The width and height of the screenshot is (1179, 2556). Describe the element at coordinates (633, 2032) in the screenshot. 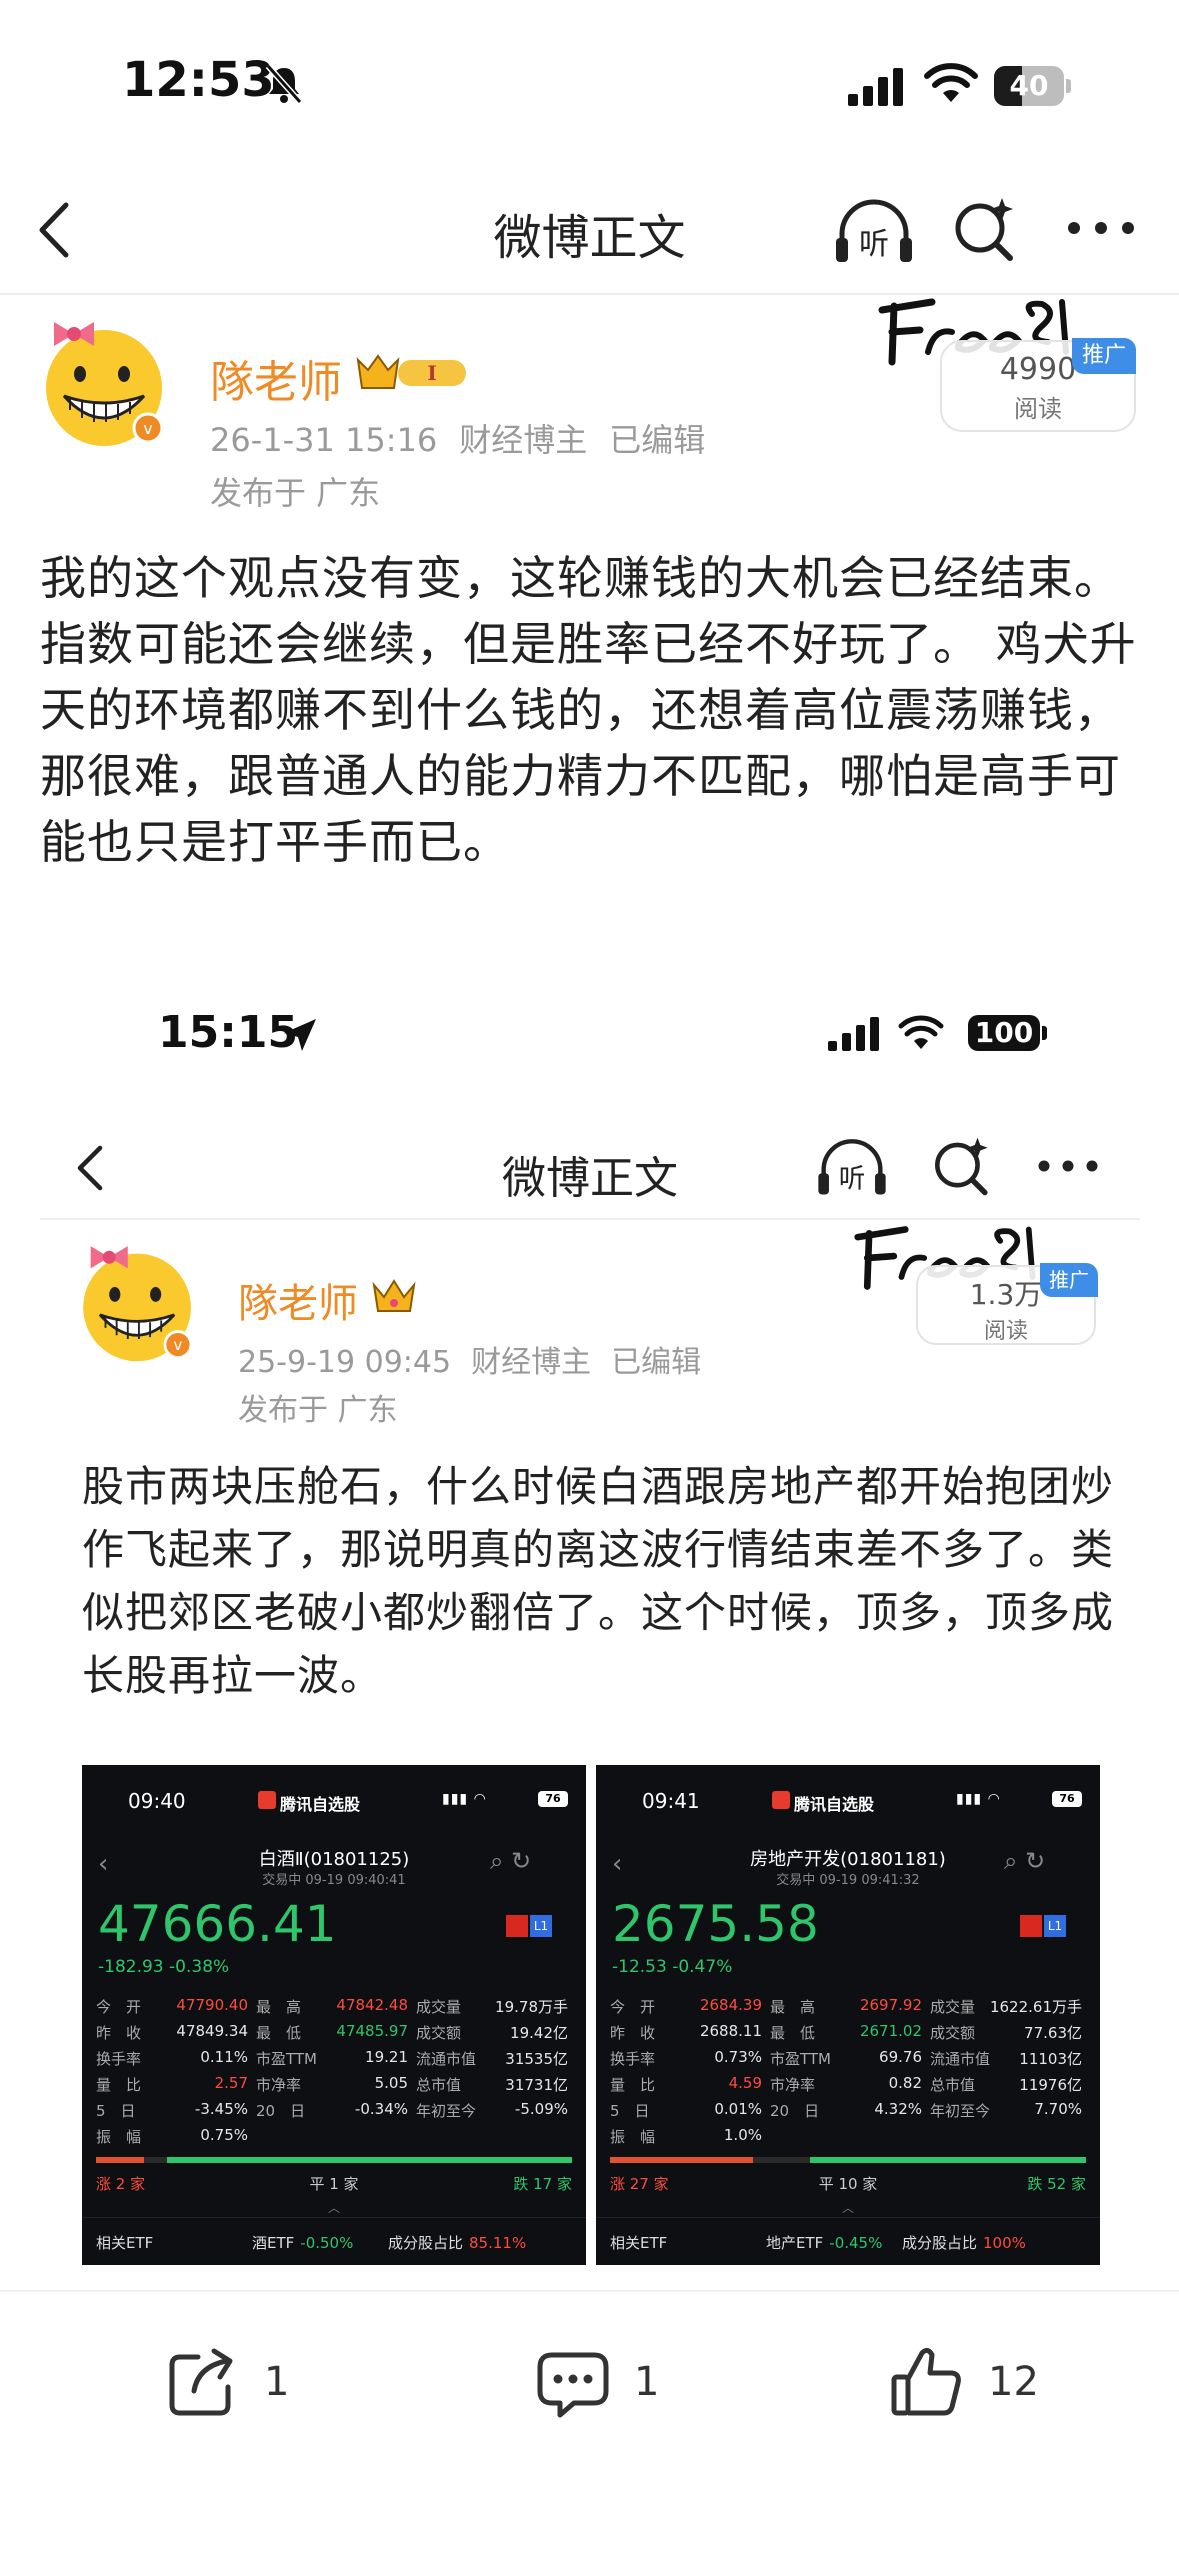

I see `metric-label: 昨 收` at that location.